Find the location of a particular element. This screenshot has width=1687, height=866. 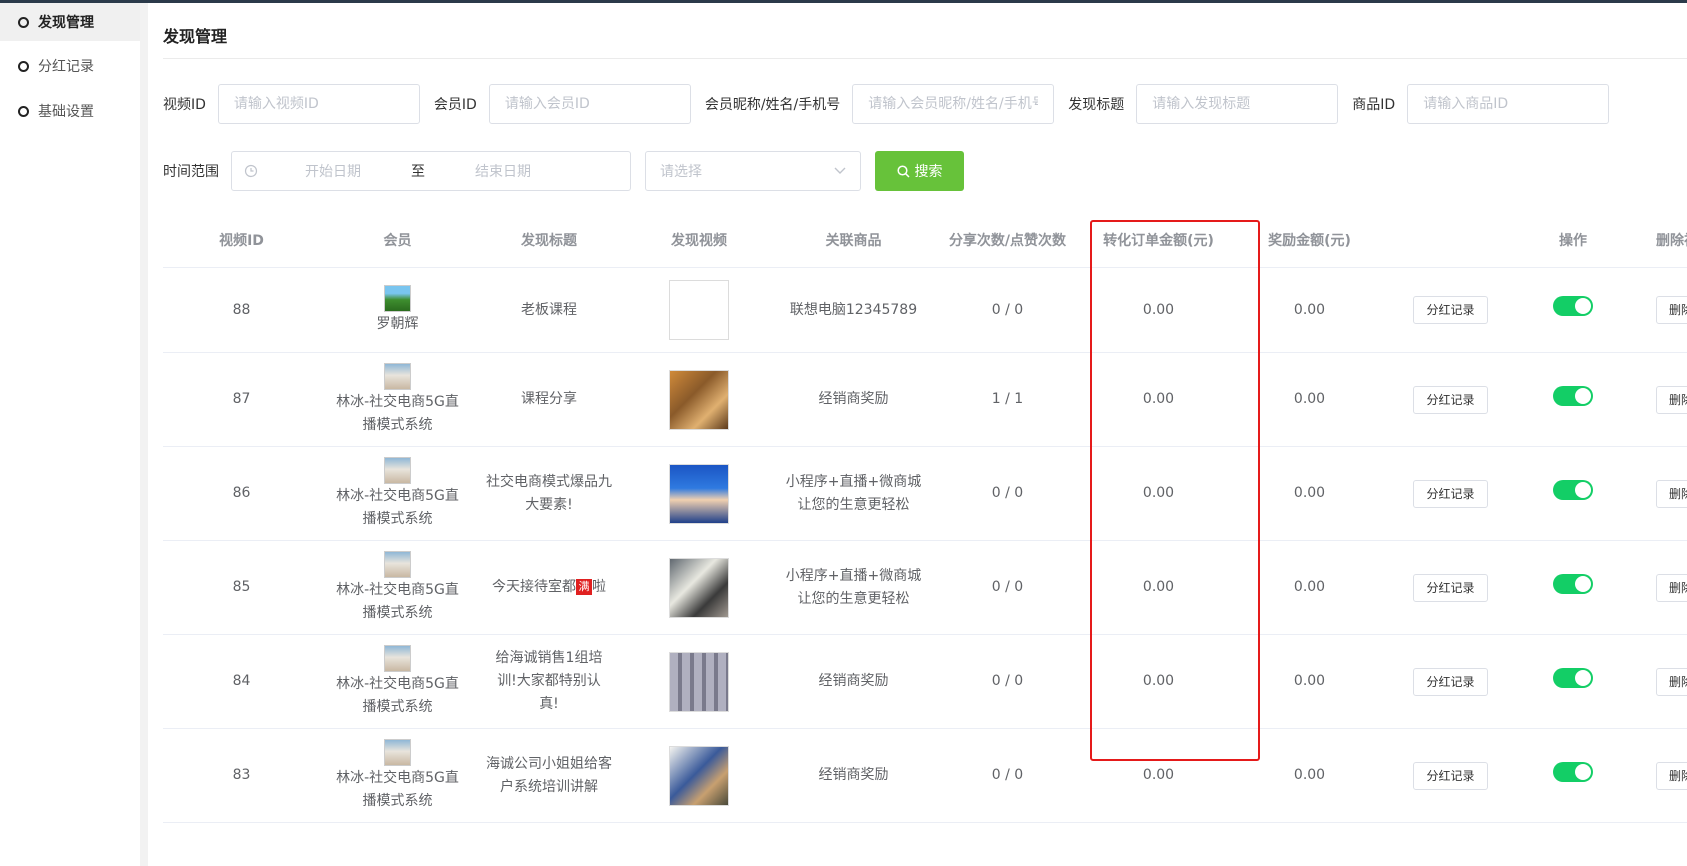

sidebar-item-settings: 基础设置 is located at coordinates (70, 111).